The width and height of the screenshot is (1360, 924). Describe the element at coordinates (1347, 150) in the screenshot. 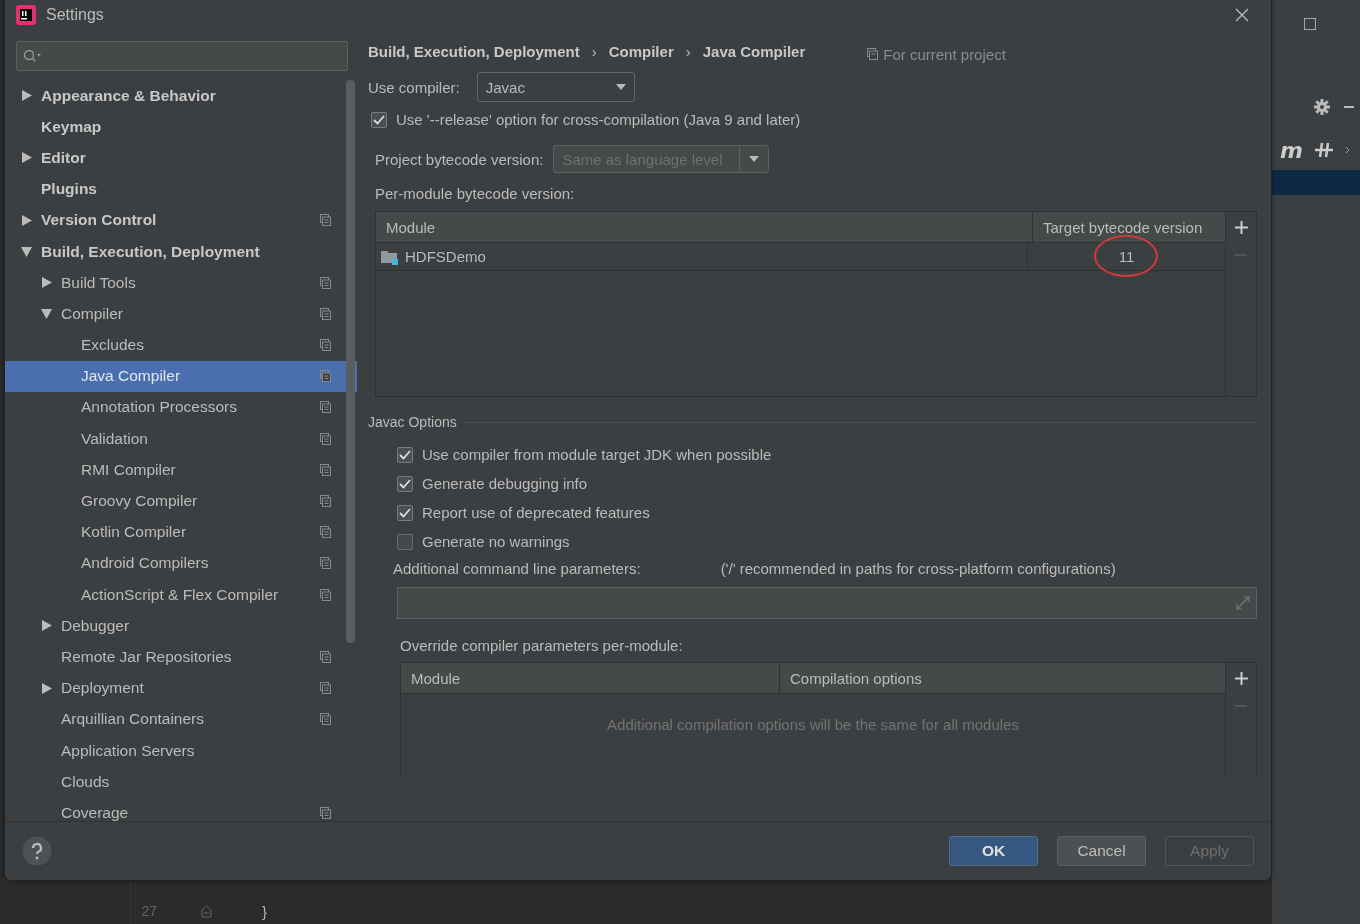

I see `chevron-right-icon` at that location.